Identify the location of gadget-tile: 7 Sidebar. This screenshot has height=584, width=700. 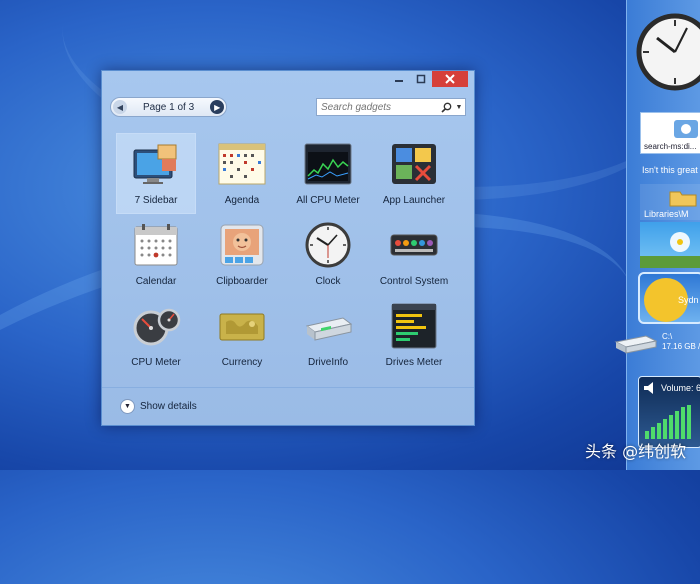
(156, 173).